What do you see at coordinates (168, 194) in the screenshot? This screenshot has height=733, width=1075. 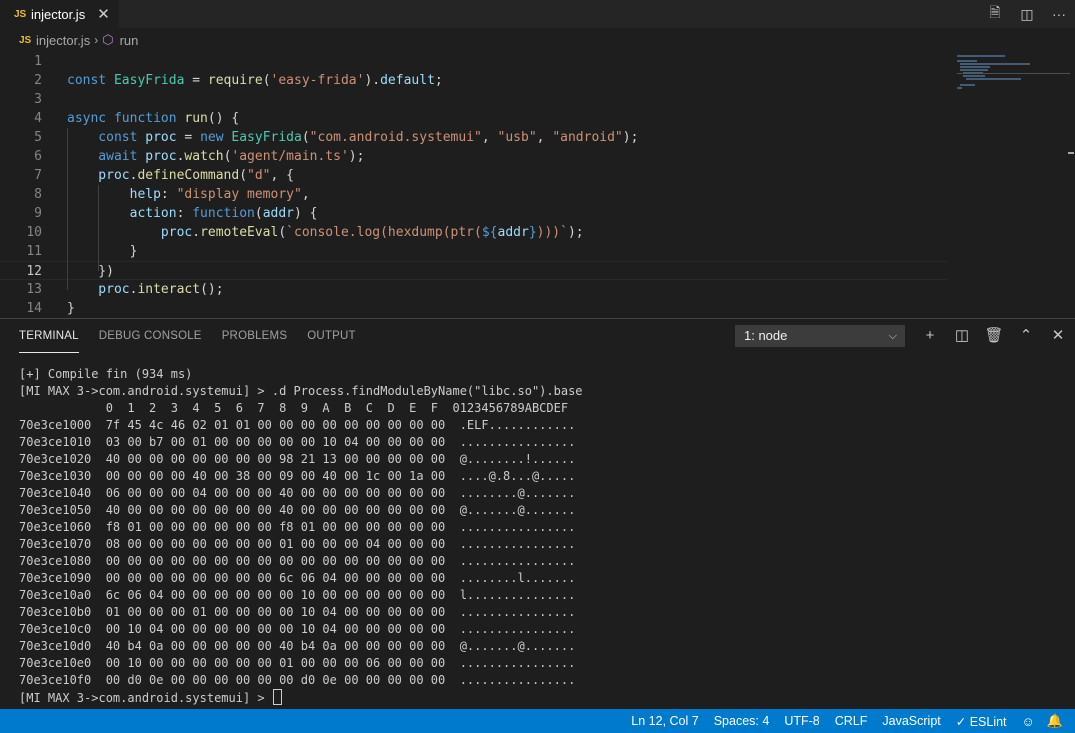 I see `code-token: :` at bounding box center [168, 194].